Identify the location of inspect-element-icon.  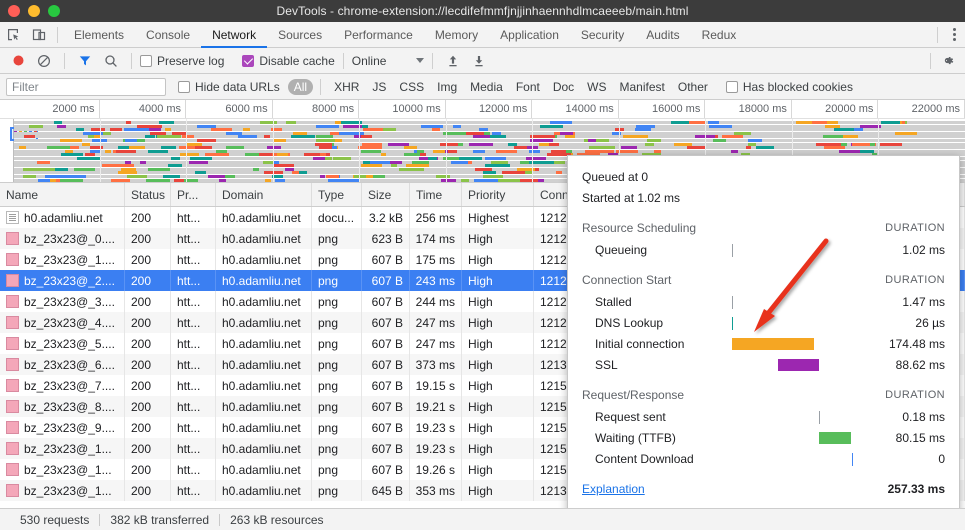
(13, 35).